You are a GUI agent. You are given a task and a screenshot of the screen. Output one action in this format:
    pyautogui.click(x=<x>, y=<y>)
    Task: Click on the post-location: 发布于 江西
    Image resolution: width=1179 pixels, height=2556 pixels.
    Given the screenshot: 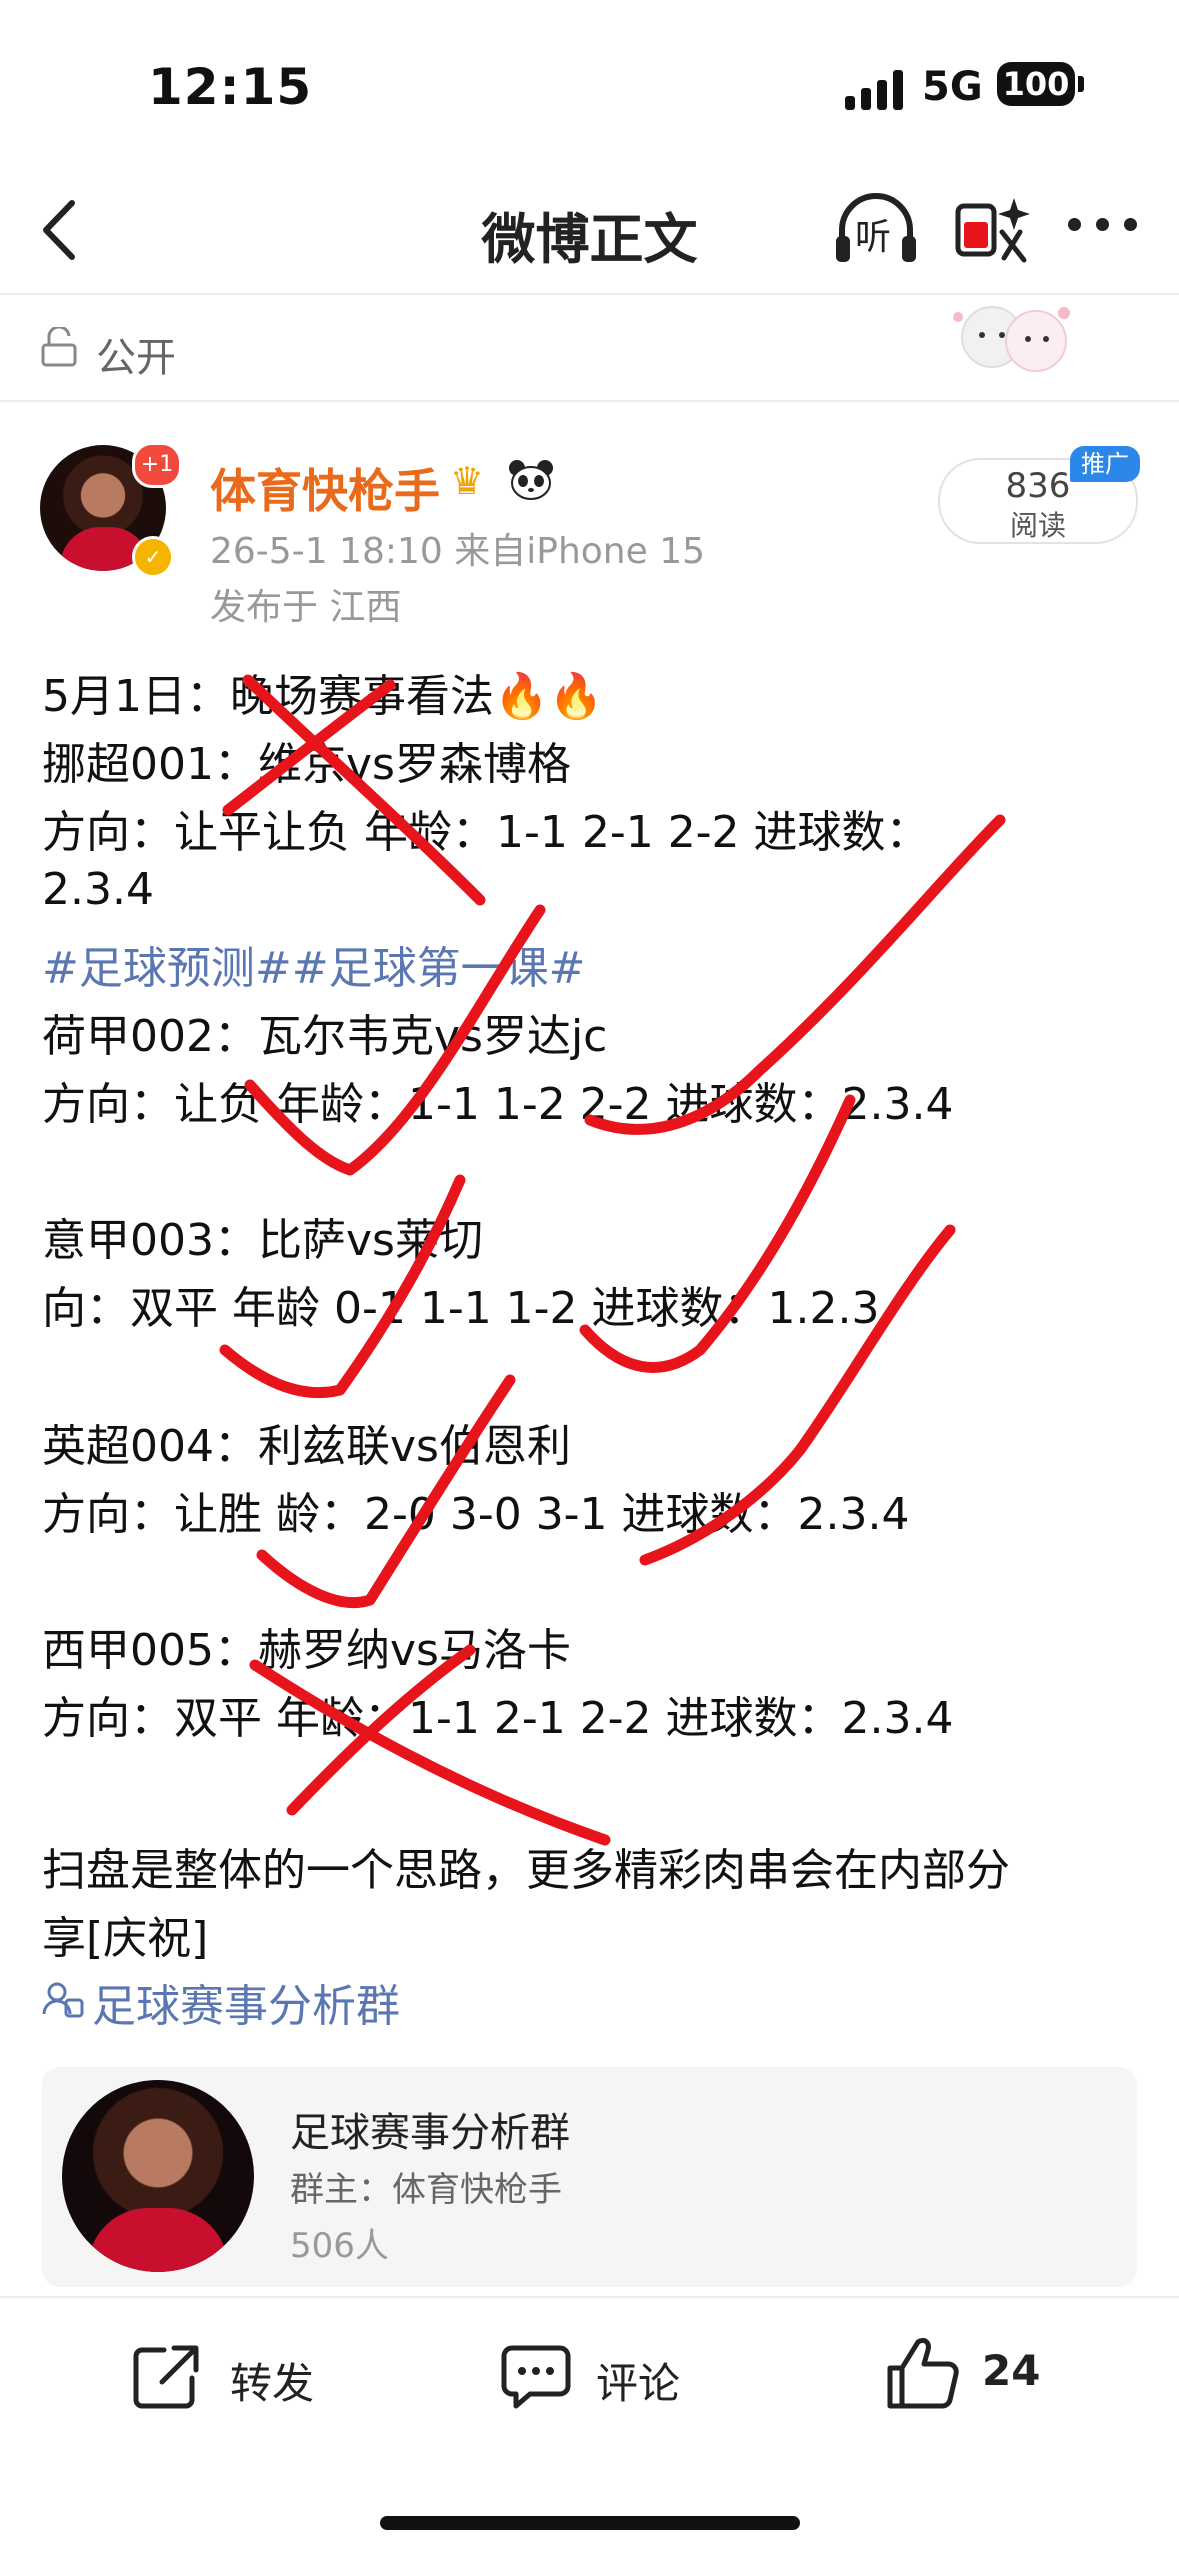 What is the action you would take?
    pyautogui.click(x=306, y=607)
    